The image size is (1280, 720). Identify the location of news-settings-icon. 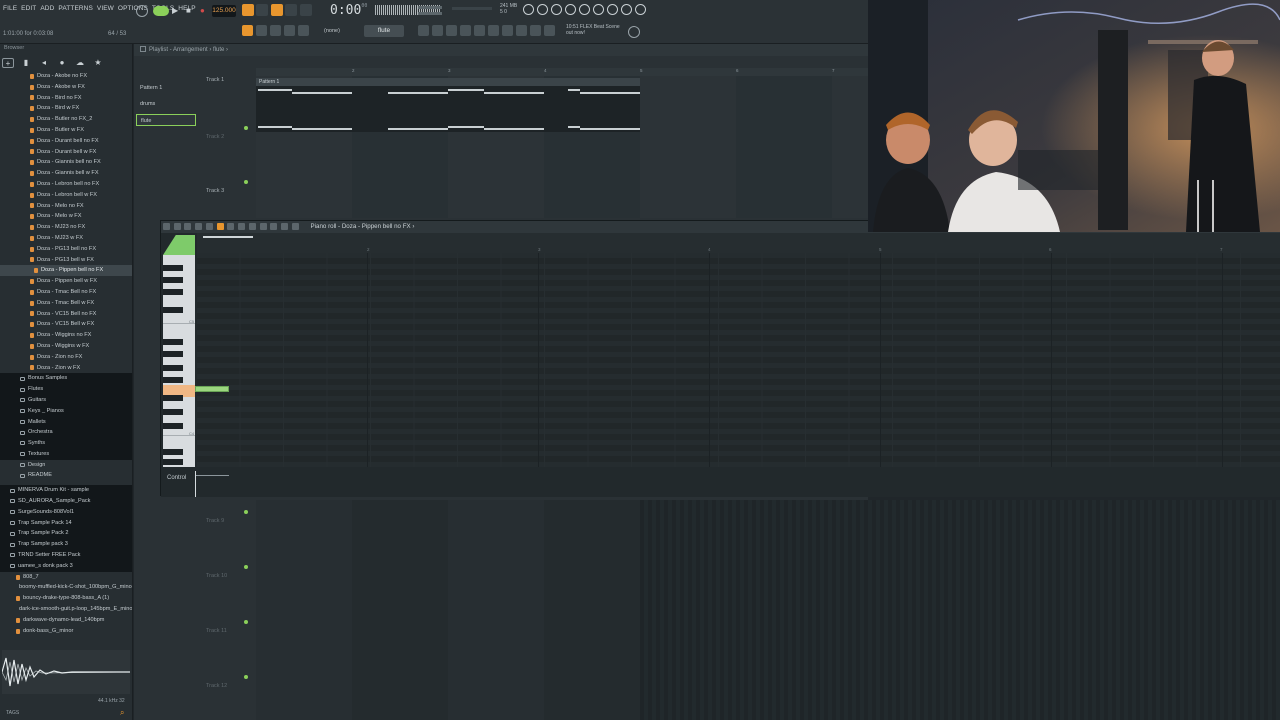
(634, 32).